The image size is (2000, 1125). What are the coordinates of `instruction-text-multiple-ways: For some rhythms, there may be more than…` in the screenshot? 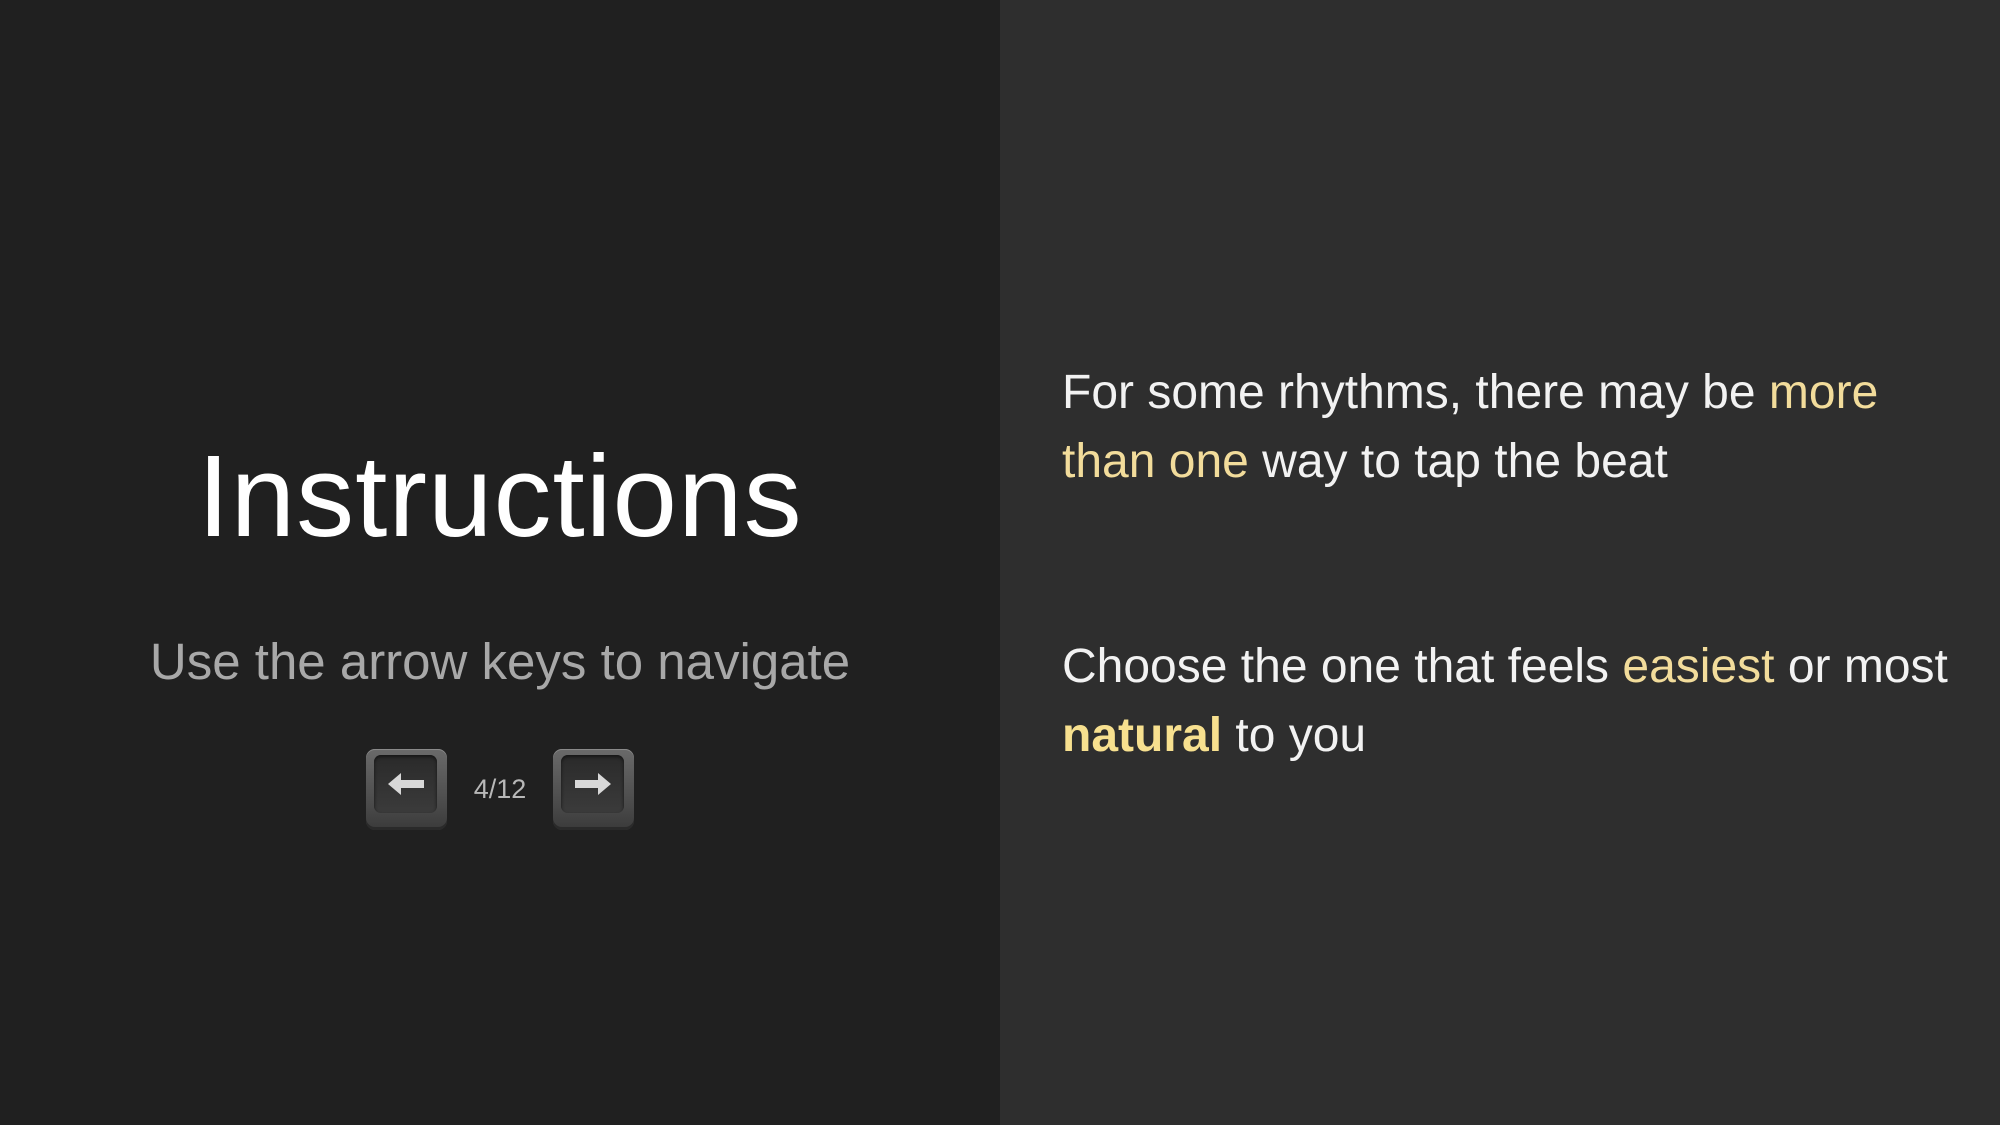 It's located at (1512, 427).